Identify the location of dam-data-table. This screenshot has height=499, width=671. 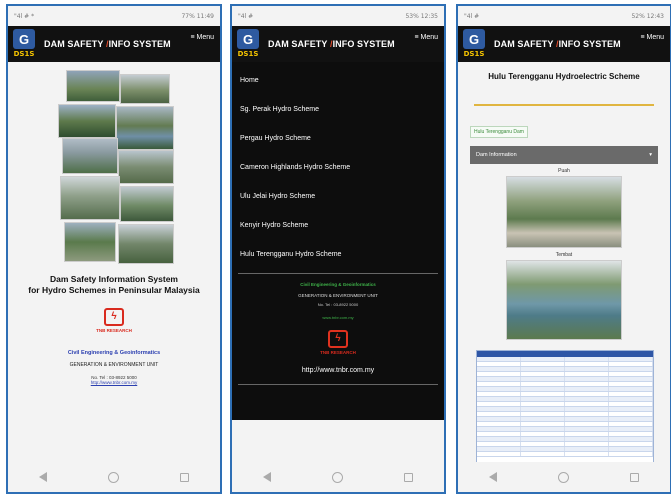
(565, 410).